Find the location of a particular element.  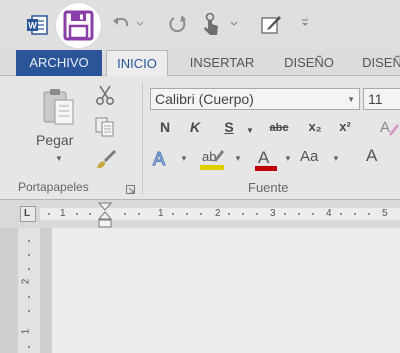

undo-dropdown-icon is located at coordinates (140, 23).